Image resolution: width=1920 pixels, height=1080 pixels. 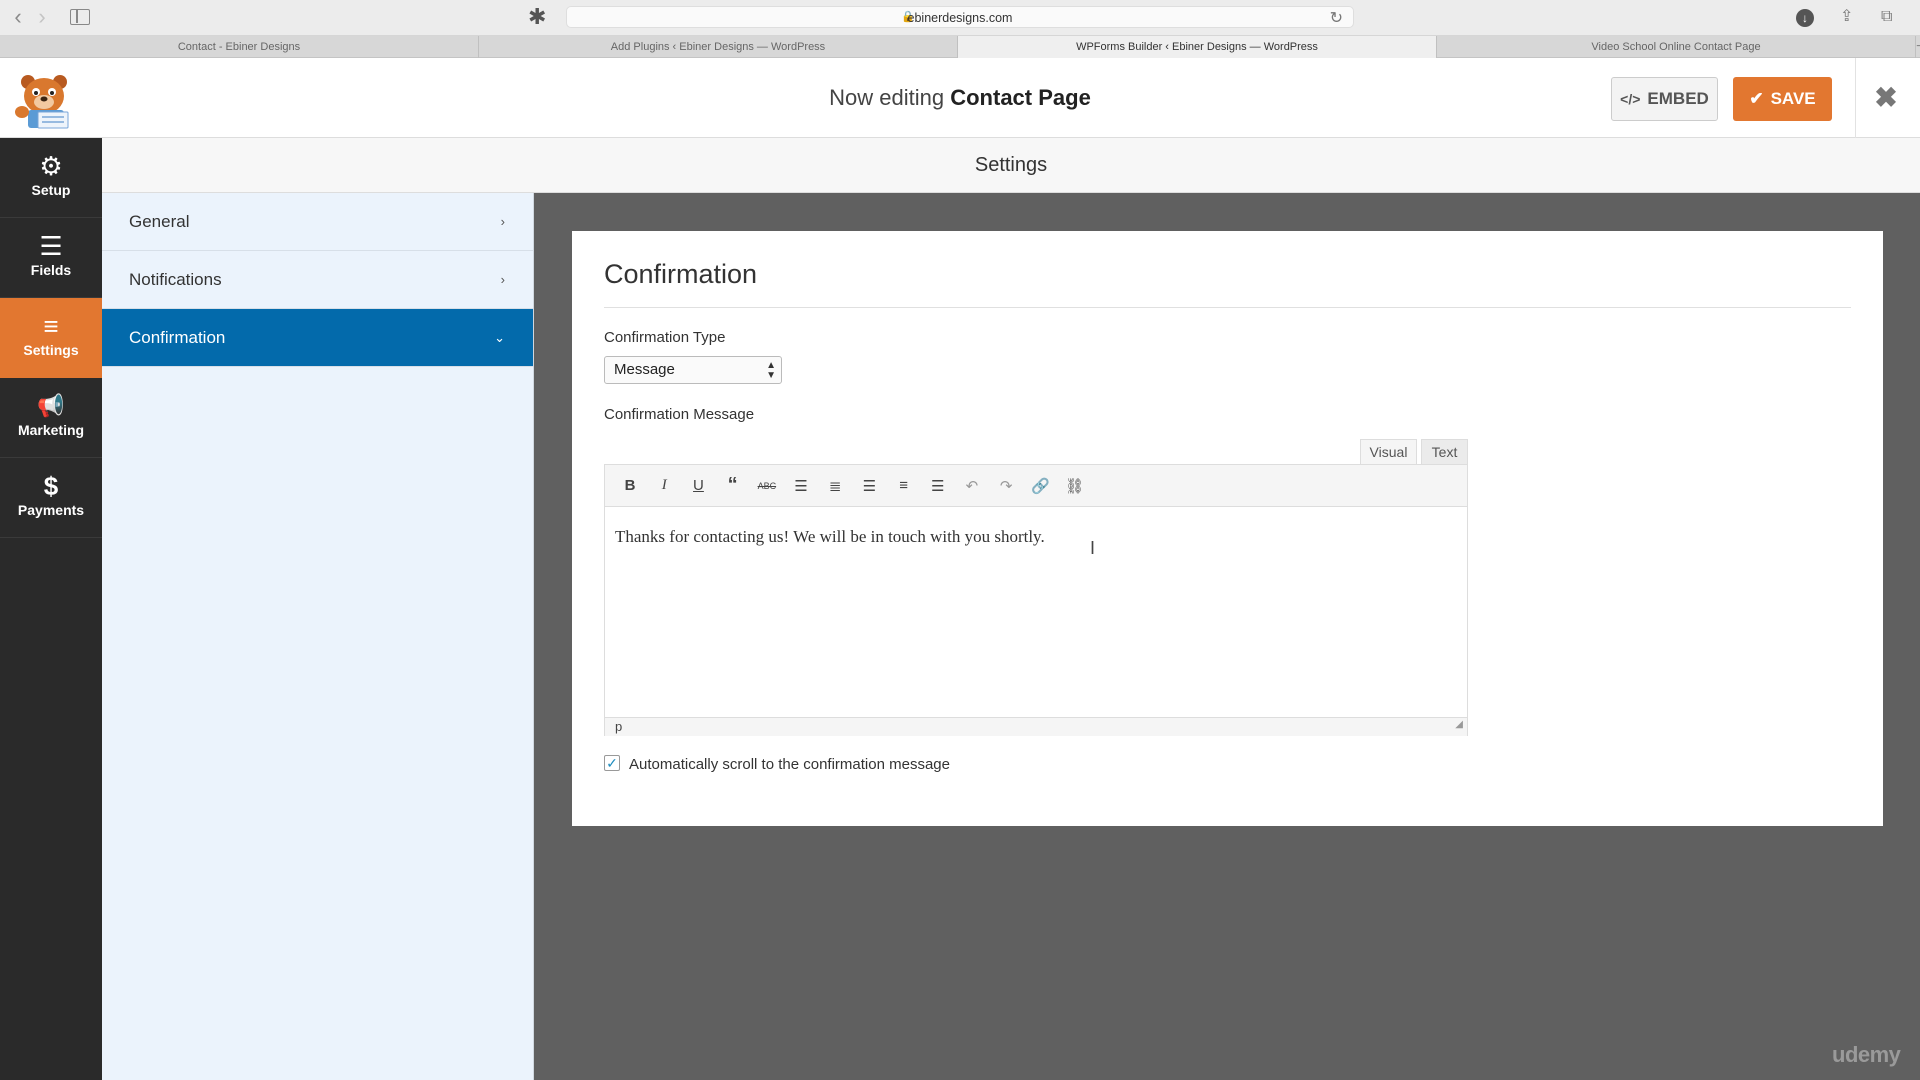 What do you see at coordinates (1006, 486) in the screenshot?
I see `redo-icon: ↷` at bounding box center [1006, 486].